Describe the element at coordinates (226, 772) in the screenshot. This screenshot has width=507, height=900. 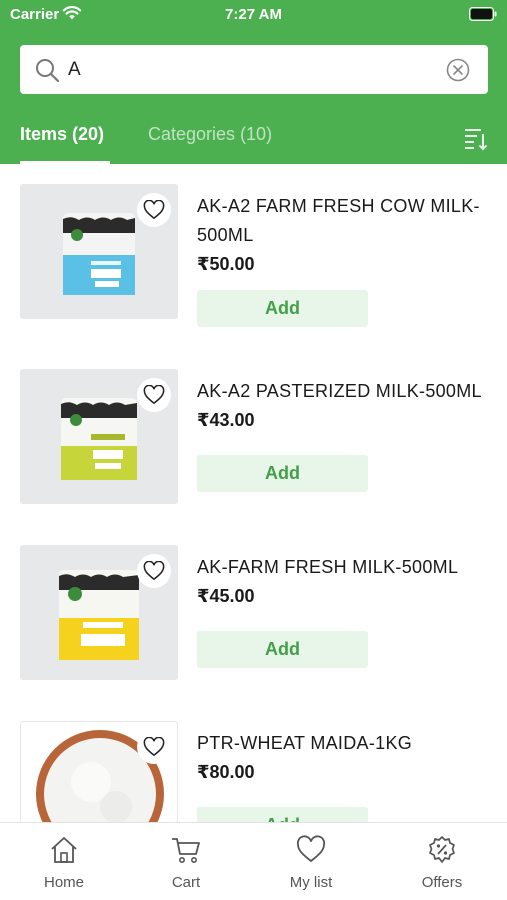
I see `product-price: ₹80.00` at that location.